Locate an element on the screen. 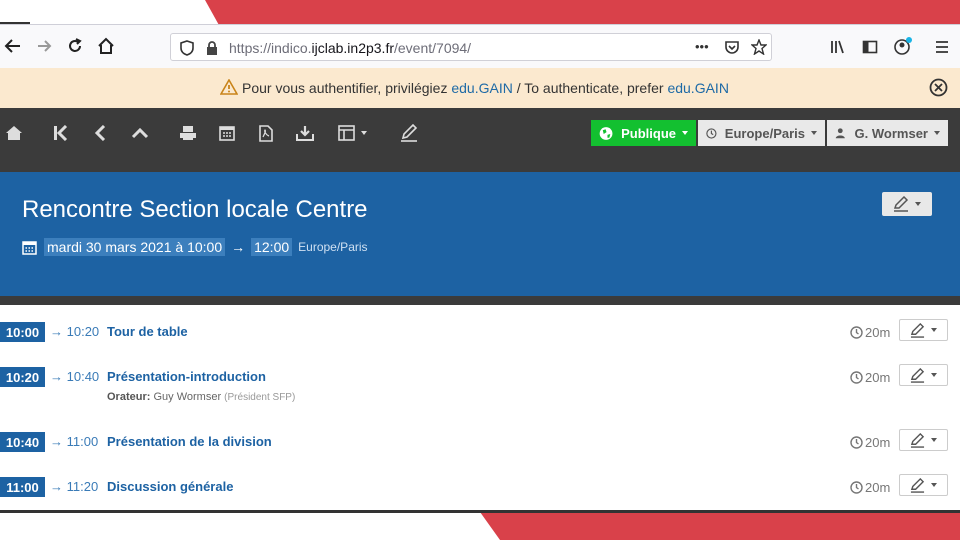  chevron-left-icon is located at coordinates (100, 133).